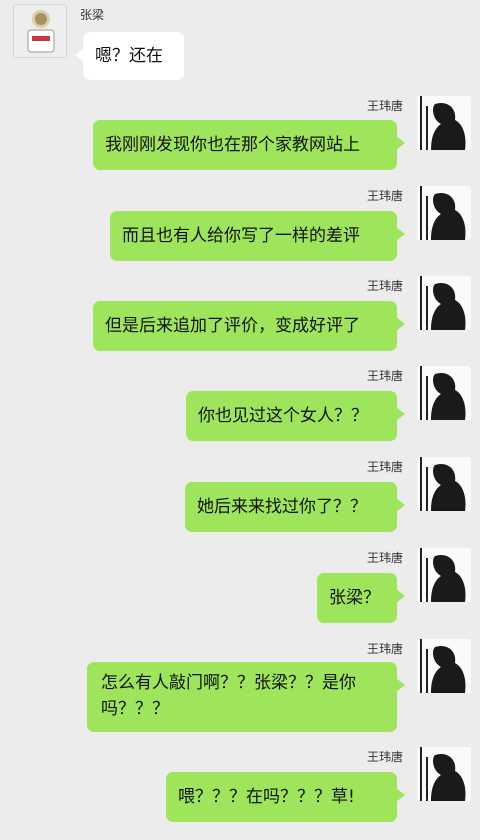  I want to click on message-bubble-sent: 张梁？, so click(361, 598).